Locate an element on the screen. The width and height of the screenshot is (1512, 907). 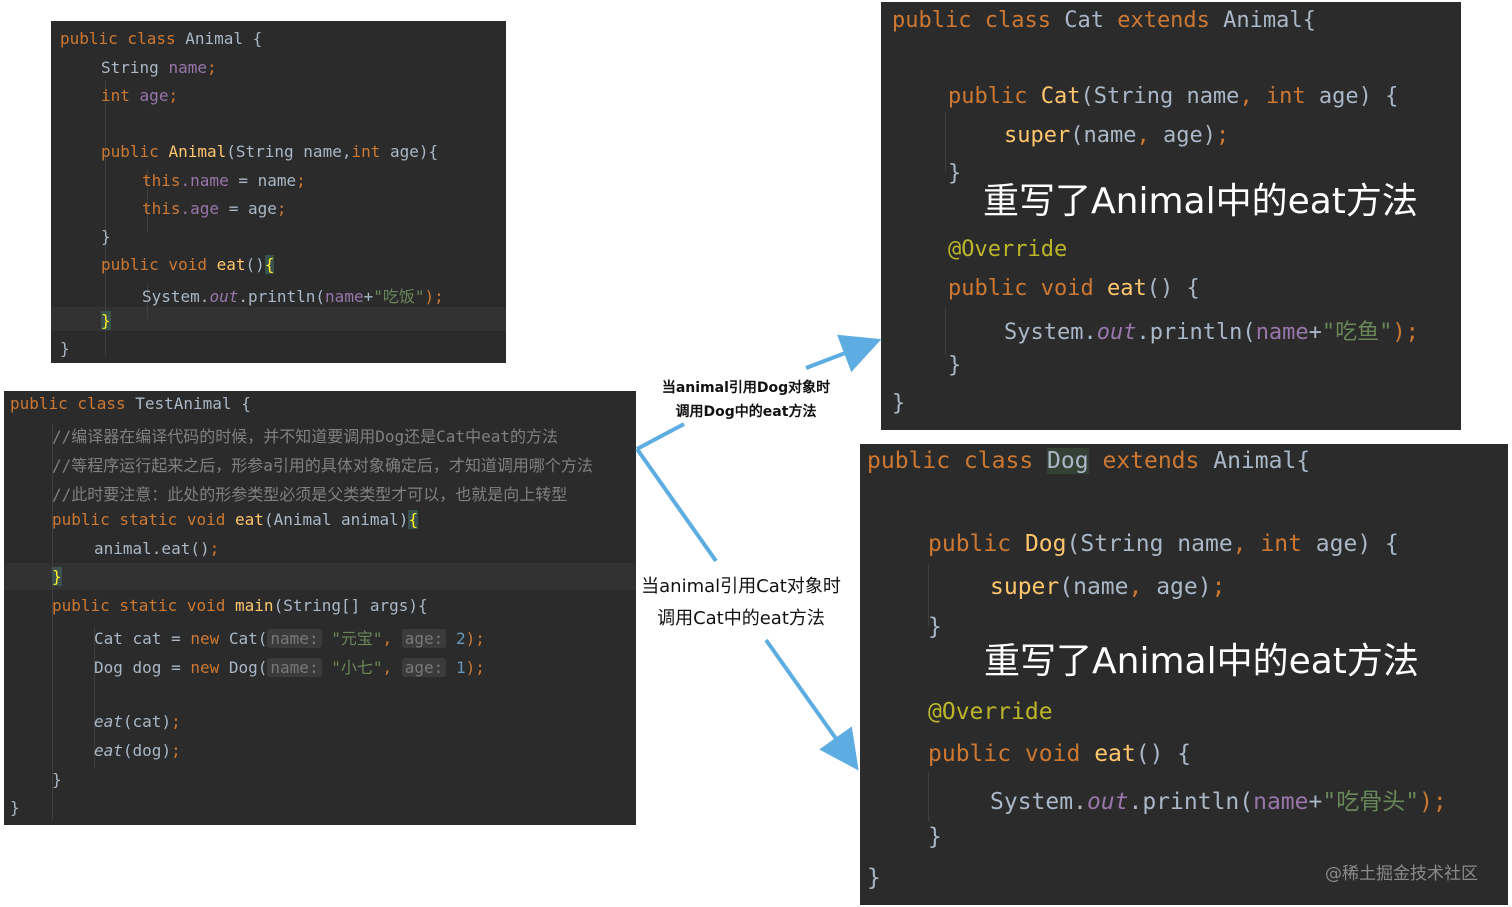
label-line: 当animal引用Dog对象时 is located at coordinates (746, 388).